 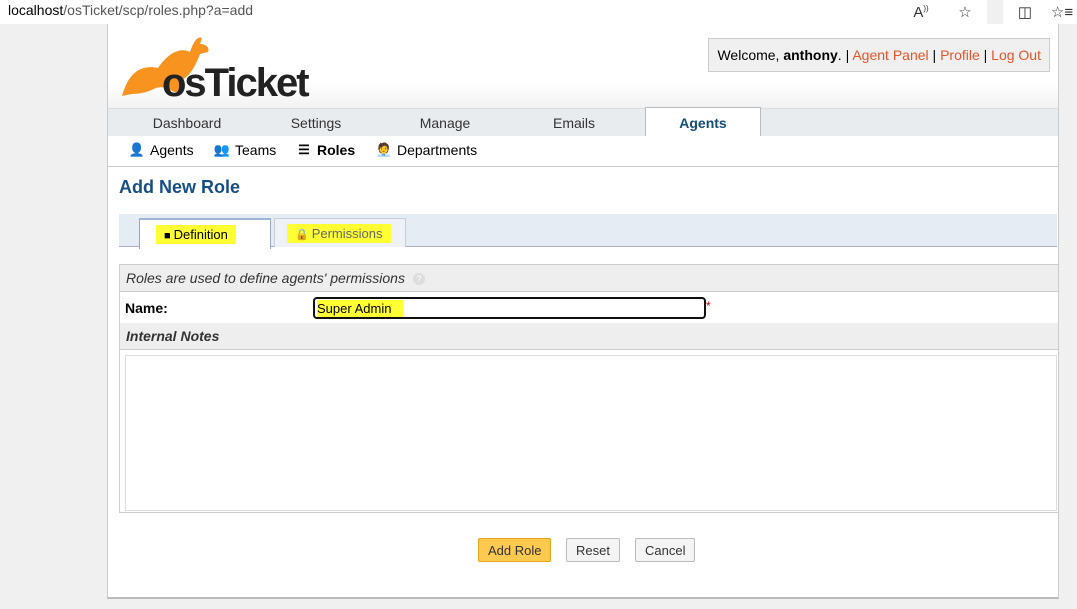 What do you see at coordinates (1025, 12) in the screenshot?
I see `split-screen-icon: ◫` at bounding box center [1025, 12].